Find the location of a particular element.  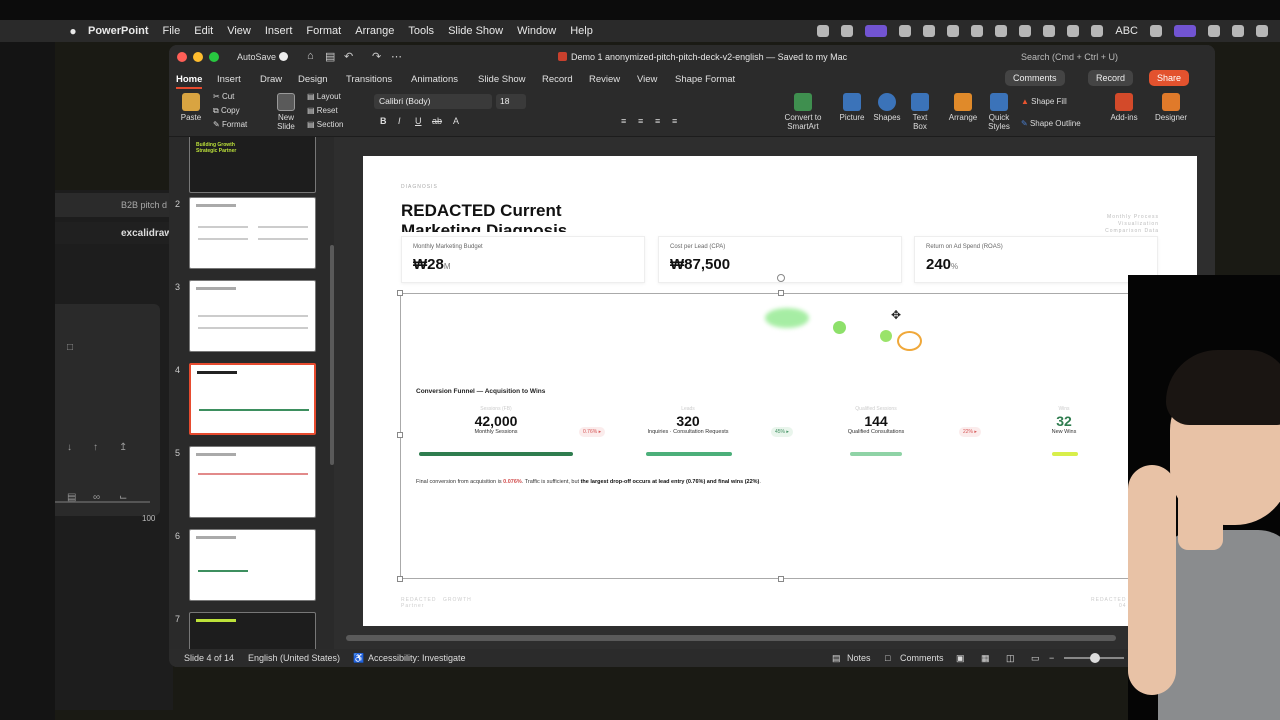

shapes-button: Shapes is located at coordinates (887, 107).